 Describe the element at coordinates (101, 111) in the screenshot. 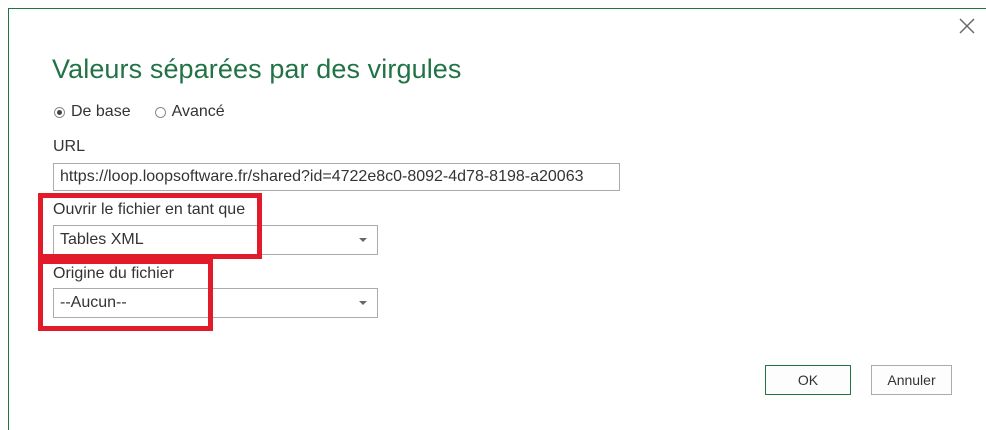

I see `radio-basic-label: De base` at that location.